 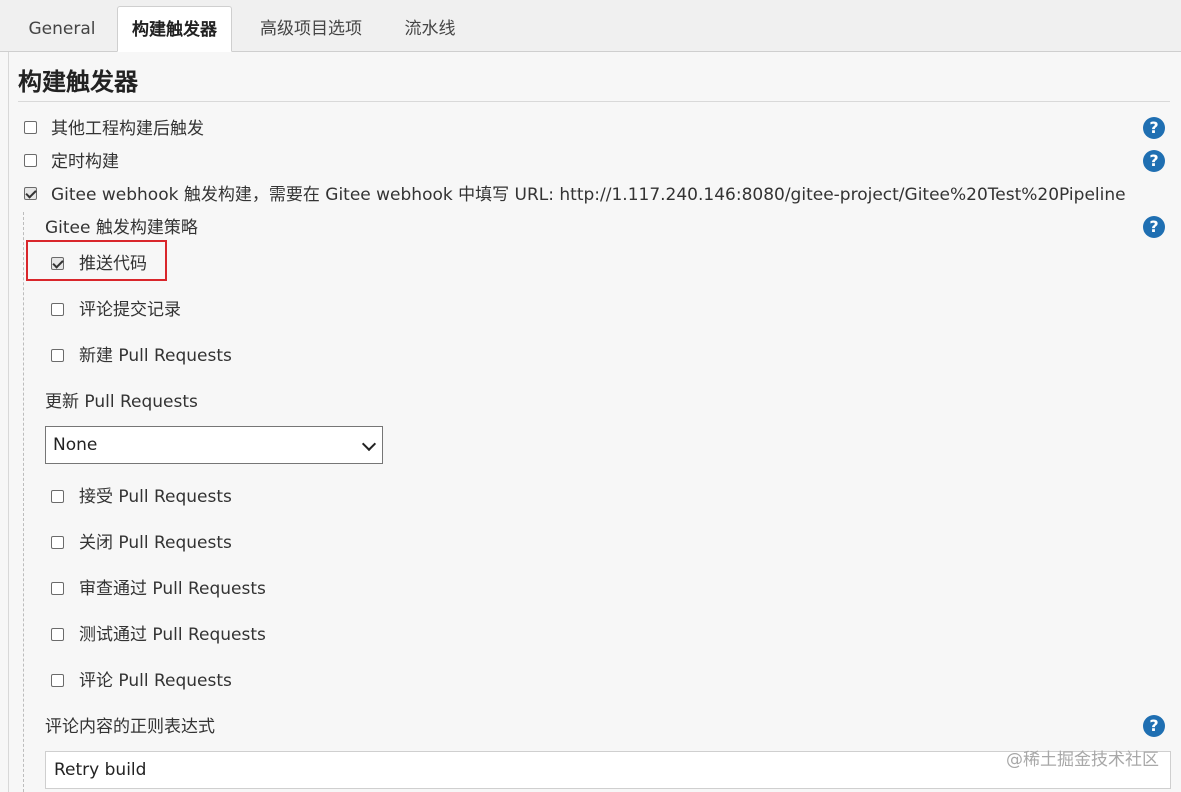 I want to click on comment-regex-label: 评论内容的正则表达式, so click(x=130, y=727).